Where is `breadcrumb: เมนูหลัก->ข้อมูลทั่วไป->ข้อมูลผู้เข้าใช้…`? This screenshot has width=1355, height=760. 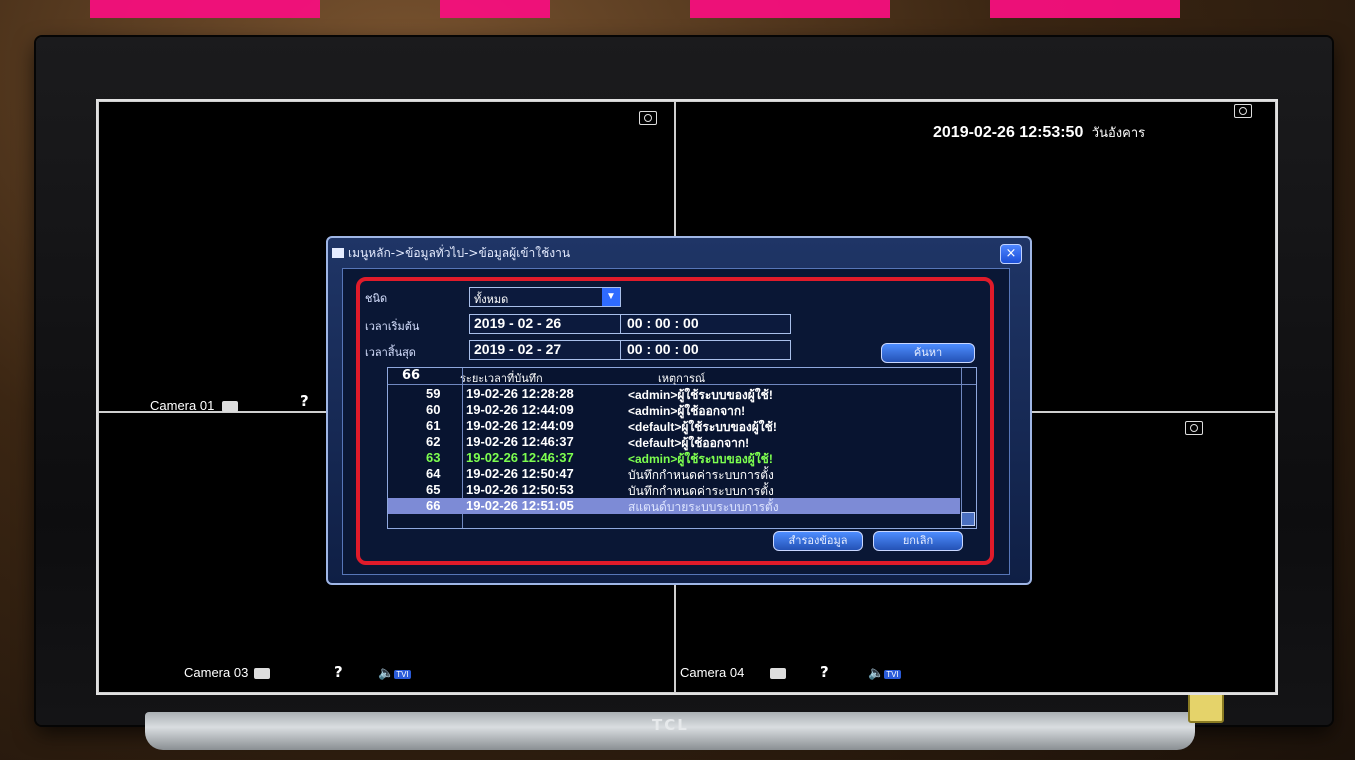 breadcrumb: เมนูหลัก->ข้อมูลทั่วไป->ข้อมูลผู้เข้าใช้… is located at coordinates (459, 252).